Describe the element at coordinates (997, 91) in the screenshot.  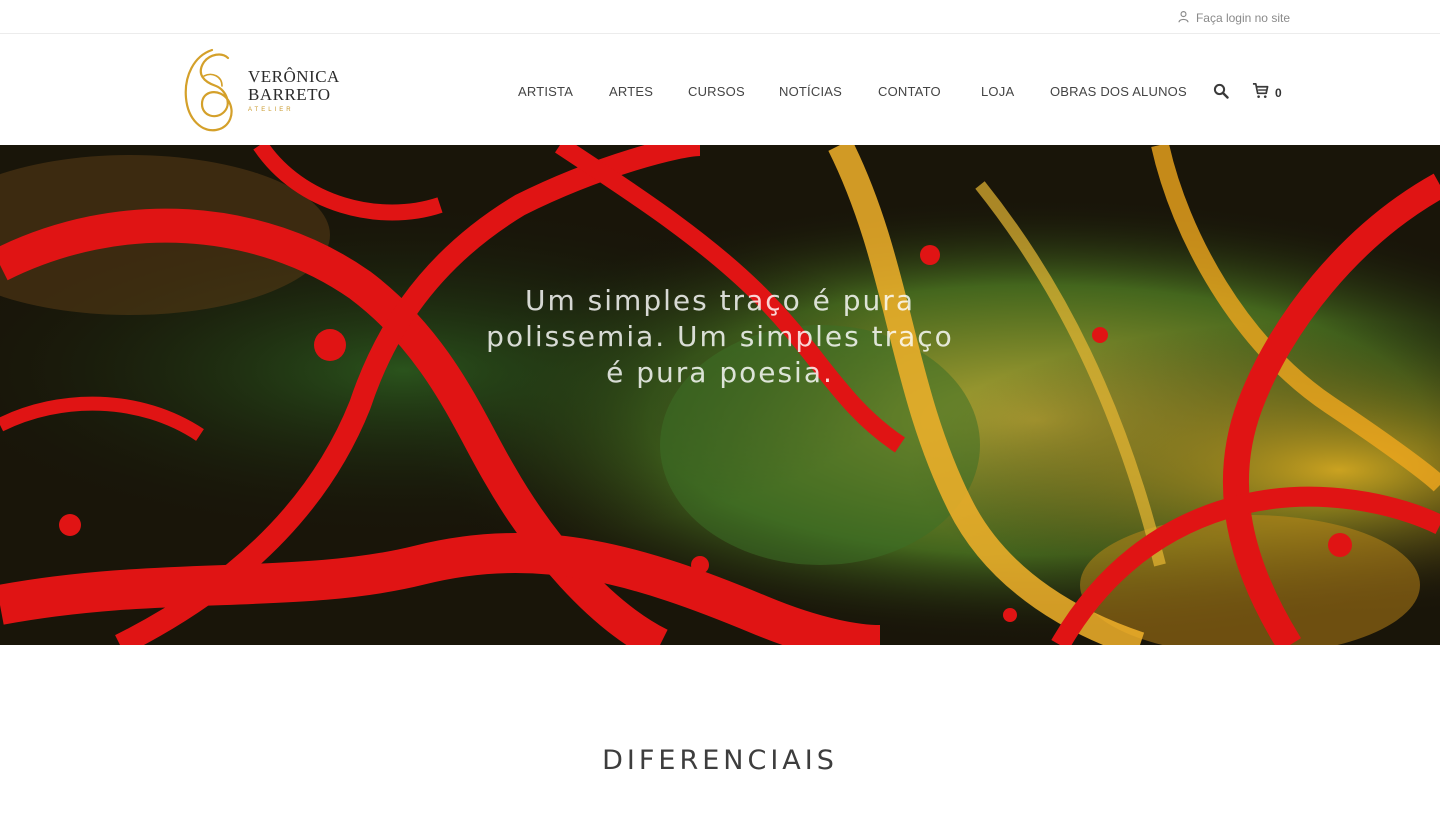
I see `nav-item-loja: LOJA` at that location.